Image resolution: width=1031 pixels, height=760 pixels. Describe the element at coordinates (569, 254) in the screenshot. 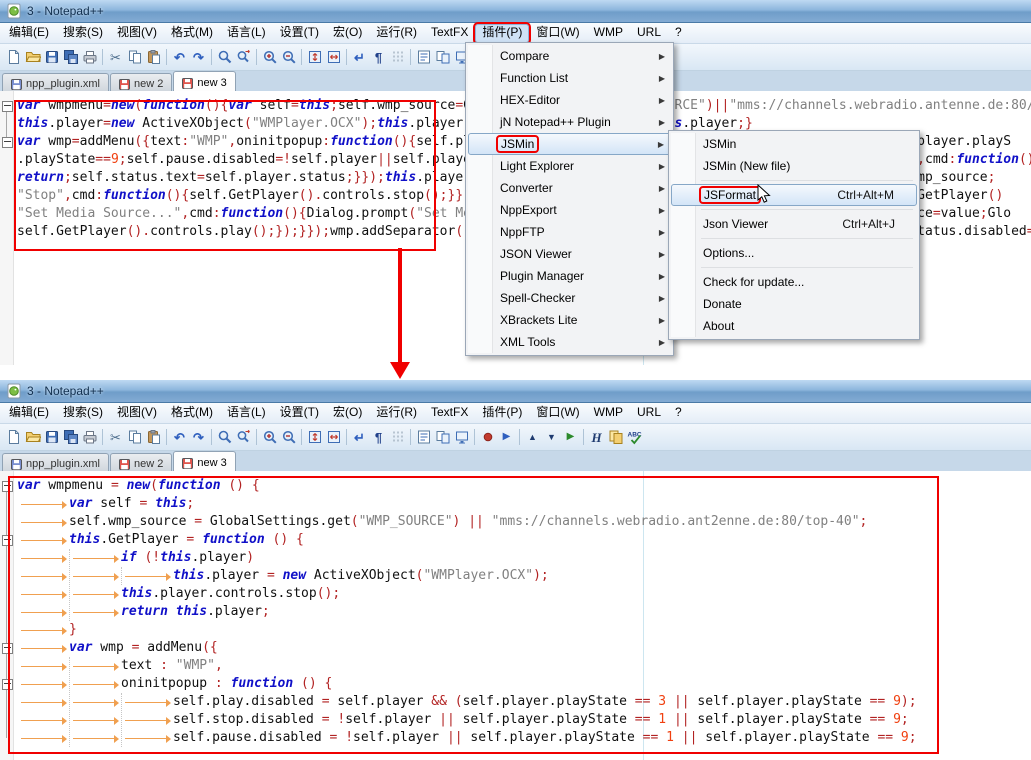

I see `plugins-menu-item-json-viewer: JSON Viewer ▶` at that location.